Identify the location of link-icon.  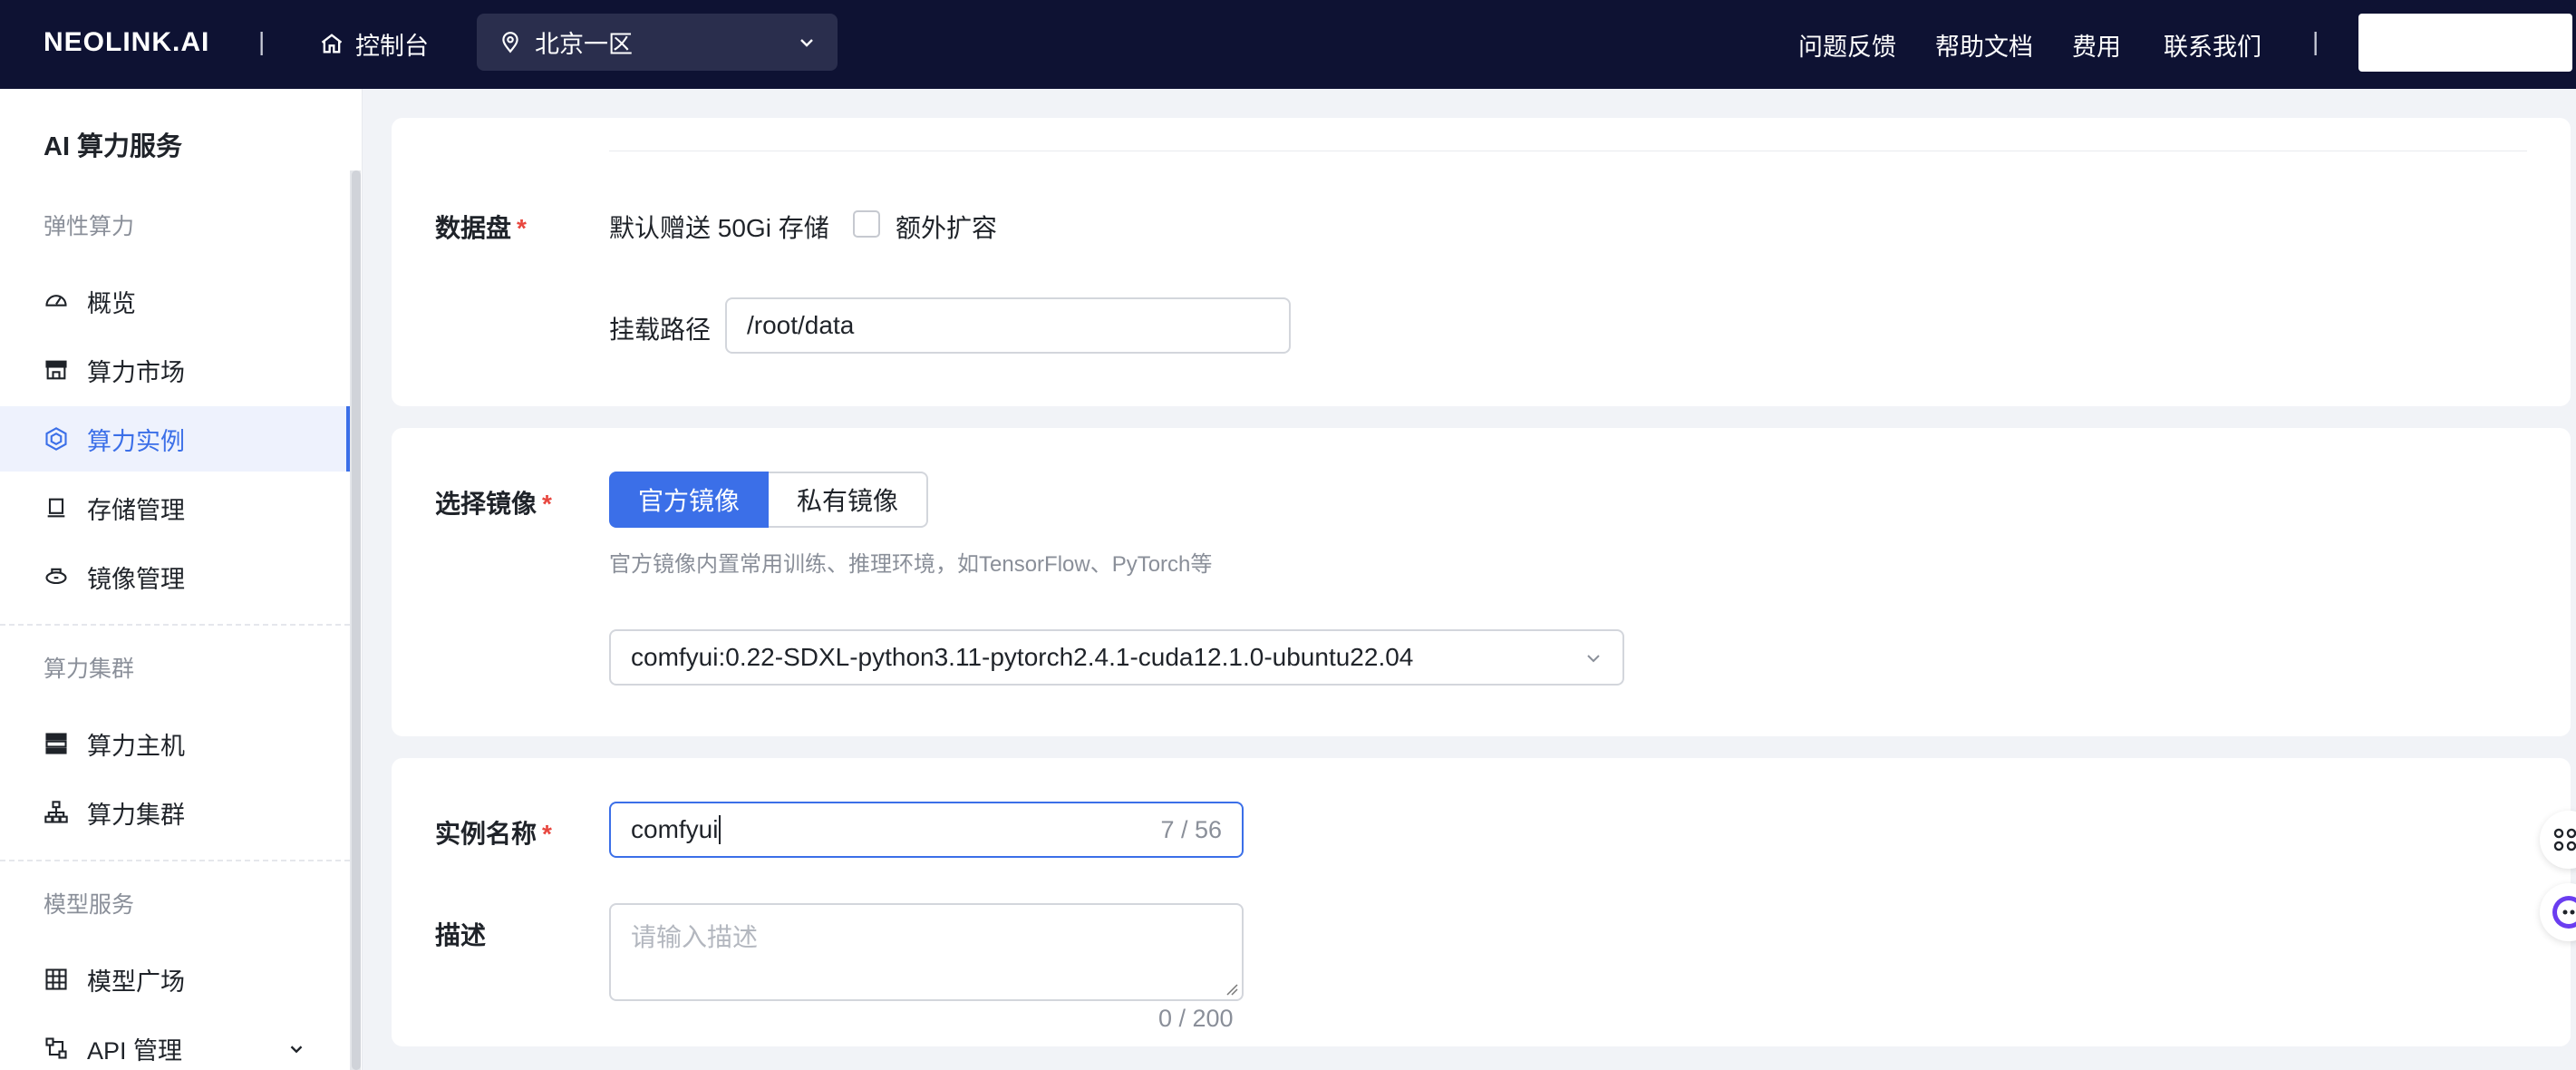
(2564, 839).